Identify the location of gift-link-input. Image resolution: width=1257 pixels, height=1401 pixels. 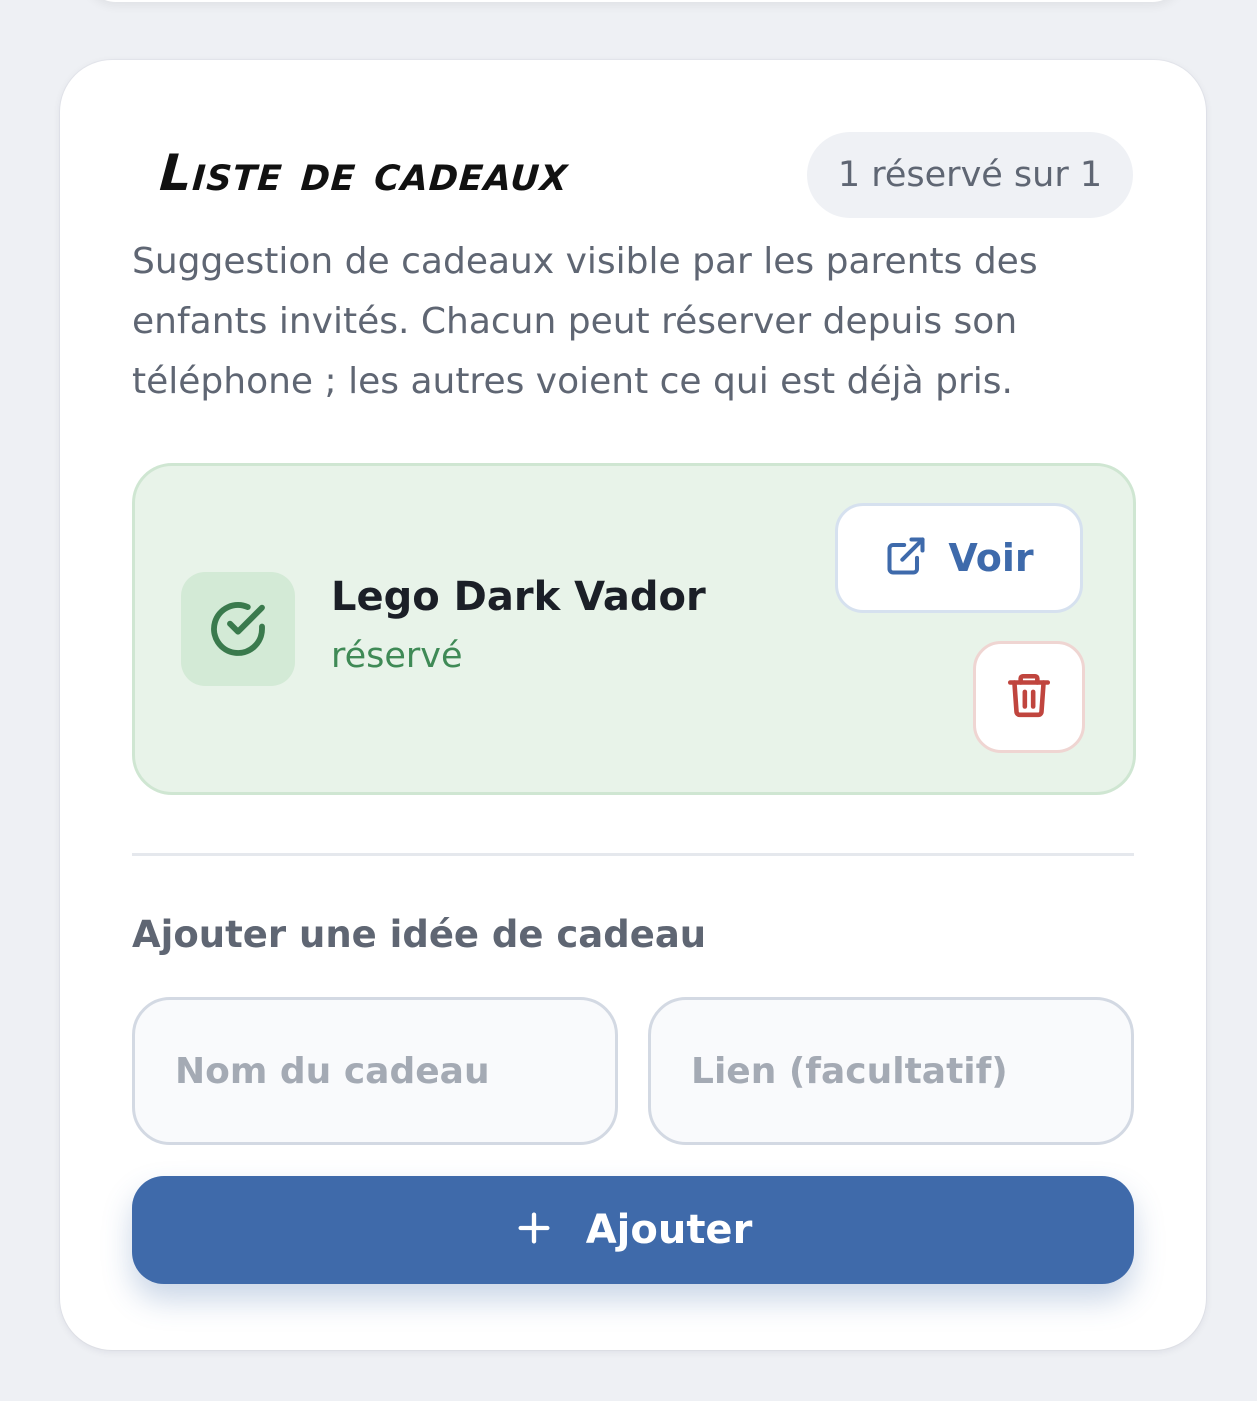
(891, 1071).